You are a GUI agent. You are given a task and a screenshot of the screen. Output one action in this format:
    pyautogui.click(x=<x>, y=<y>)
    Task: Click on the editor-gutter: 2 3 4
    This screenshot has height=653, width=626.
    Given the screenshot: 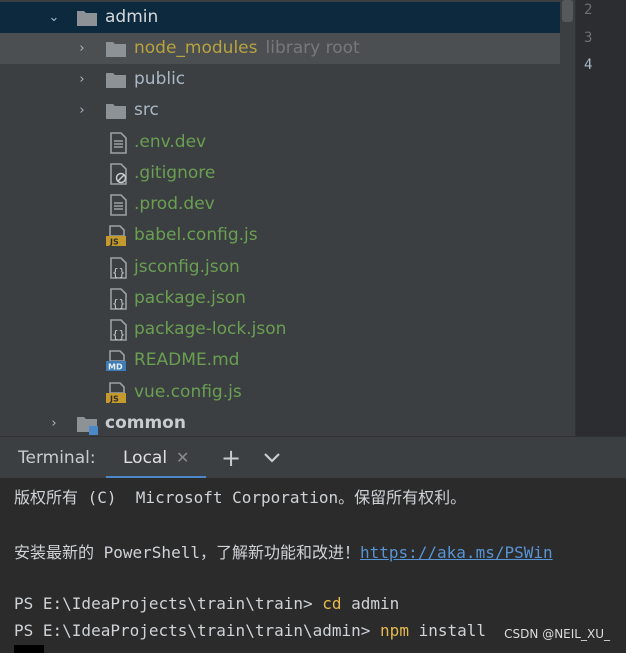 What is the action you would take?
    pyautogui.click(x=600, y=218)
    